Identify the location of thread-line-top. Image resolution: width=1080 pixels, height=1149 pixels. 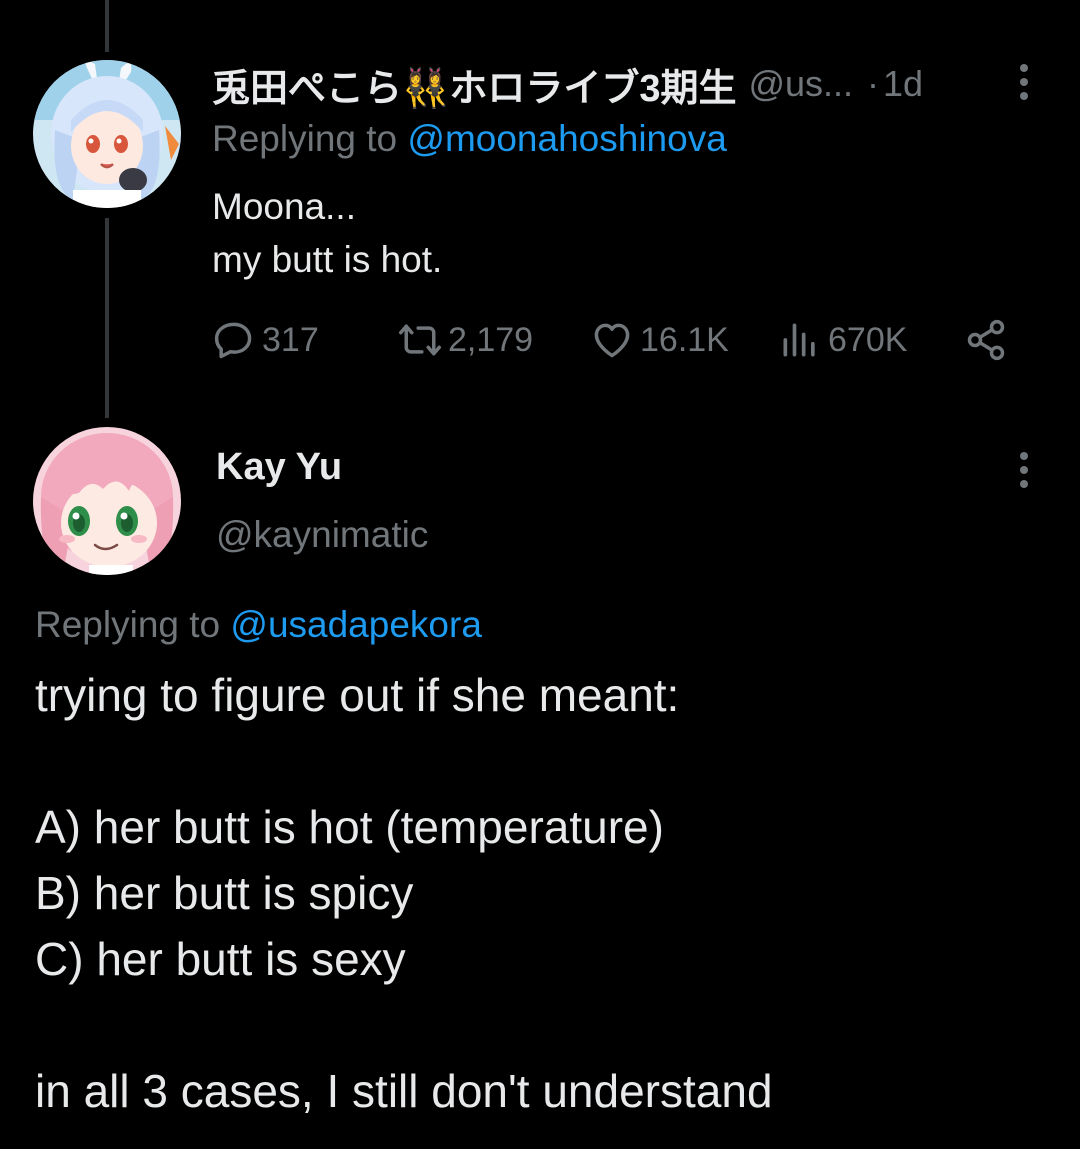
(107, 26).